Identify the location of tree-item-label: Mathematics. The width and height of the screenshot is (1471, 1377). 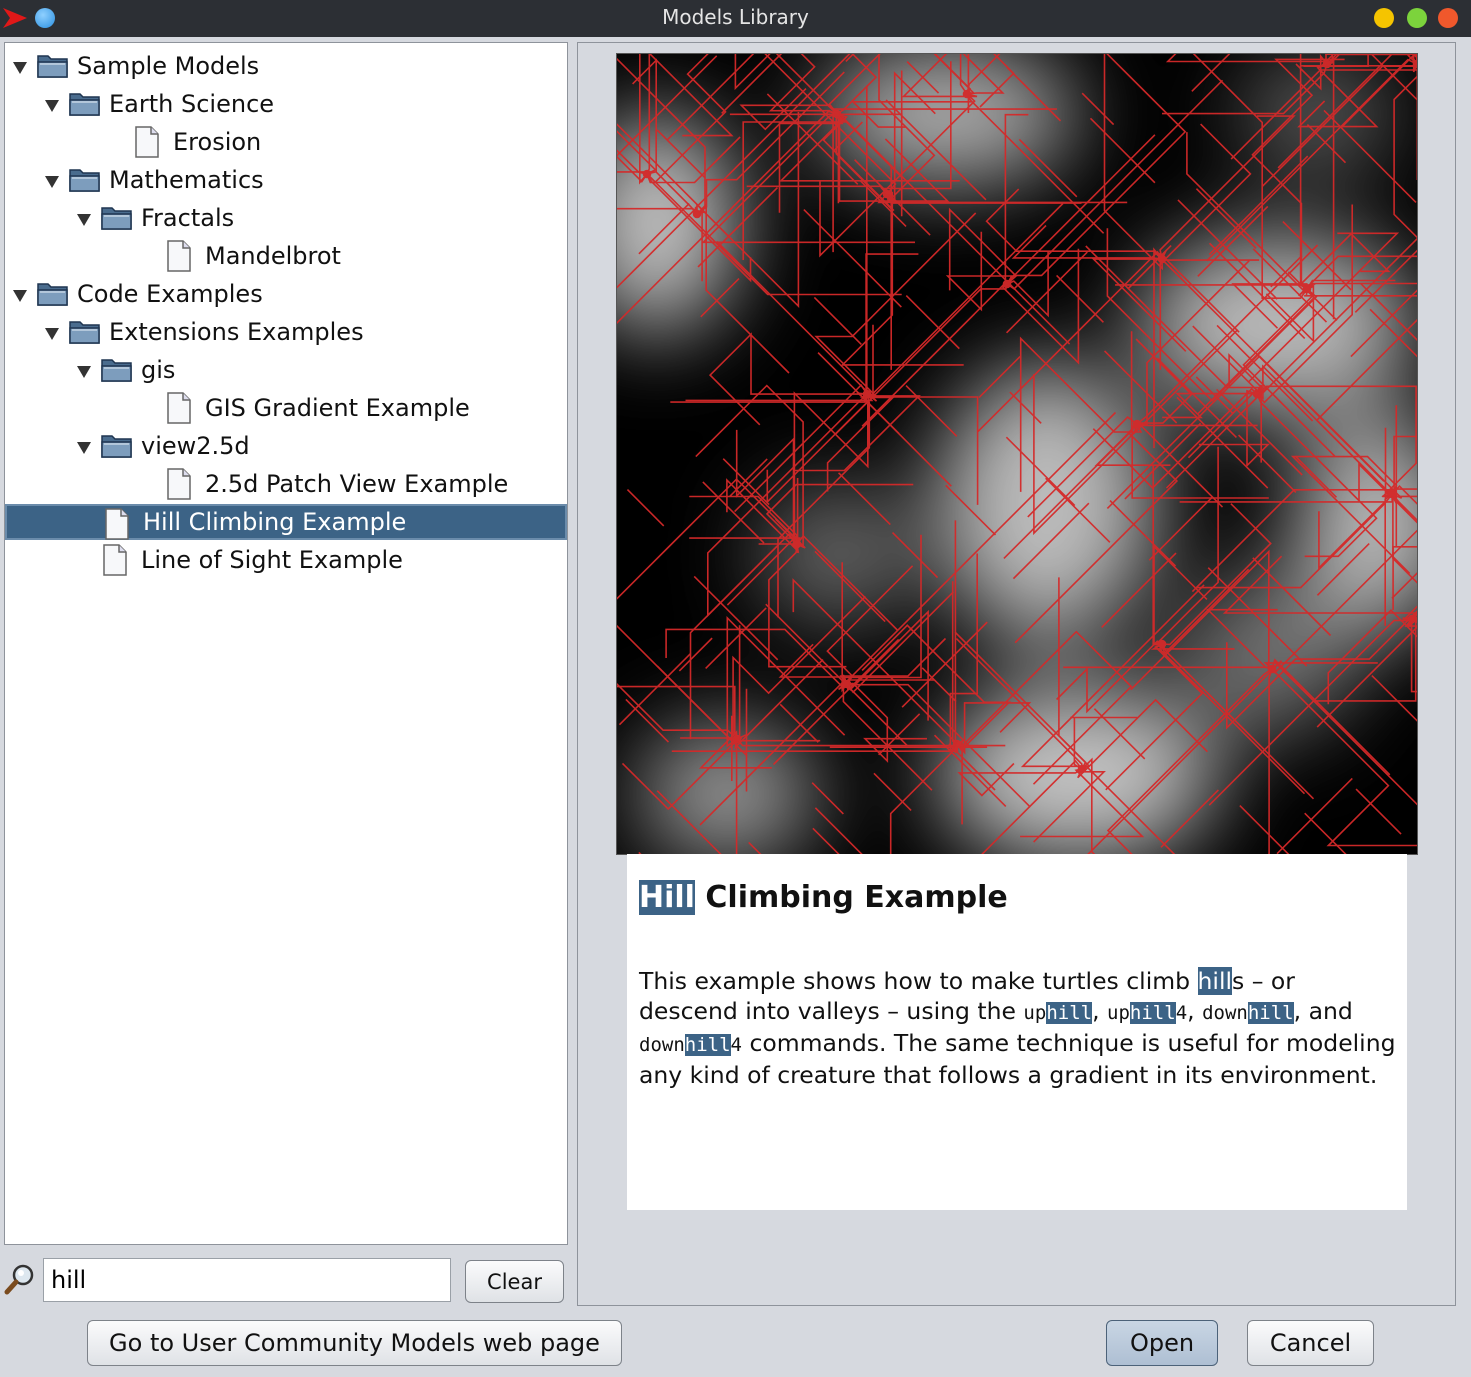
(186, 180).